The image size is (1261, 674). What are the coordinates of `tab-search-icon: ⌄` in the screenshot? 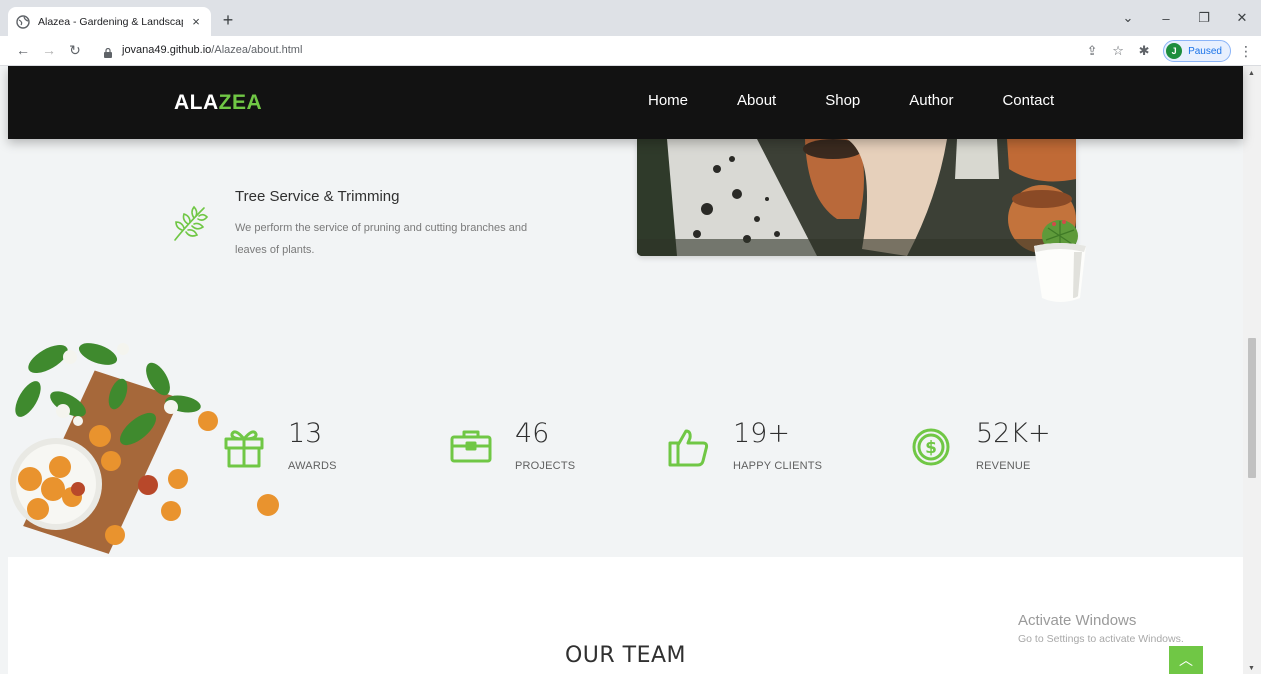 It's located at (1128, 18).